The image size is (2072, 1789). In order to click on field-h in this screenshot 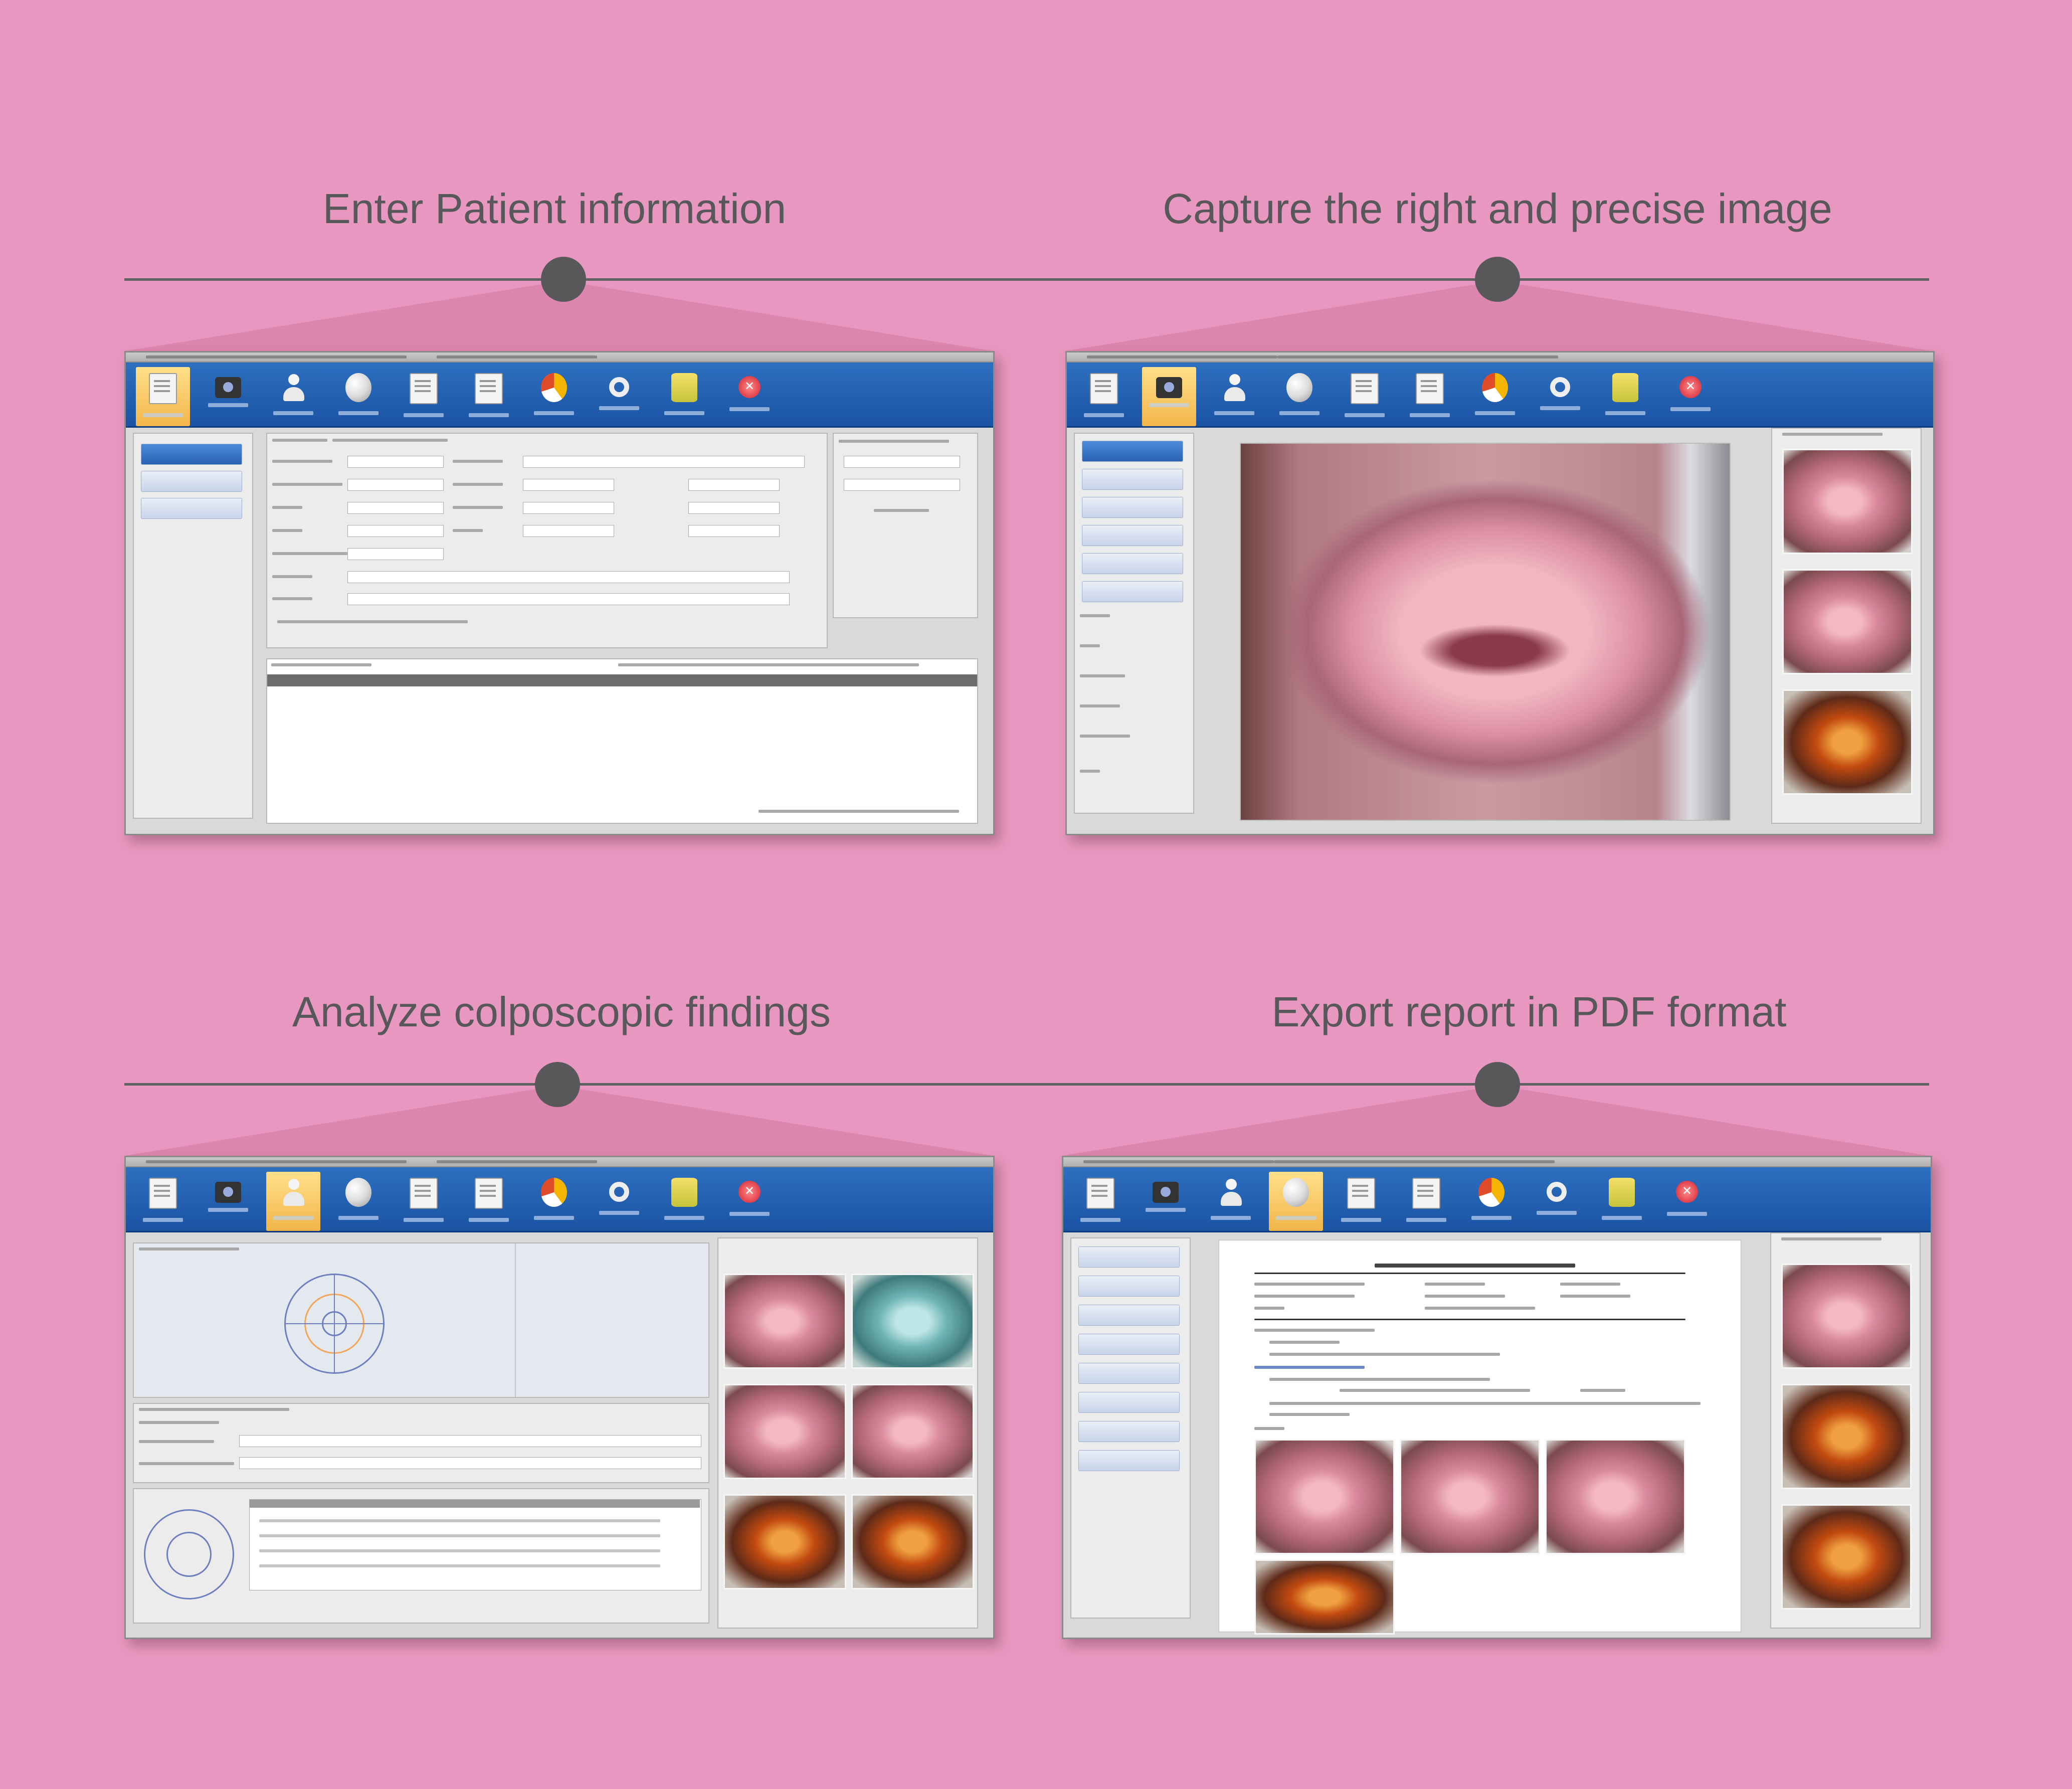, I will do `click(395, 531)`.